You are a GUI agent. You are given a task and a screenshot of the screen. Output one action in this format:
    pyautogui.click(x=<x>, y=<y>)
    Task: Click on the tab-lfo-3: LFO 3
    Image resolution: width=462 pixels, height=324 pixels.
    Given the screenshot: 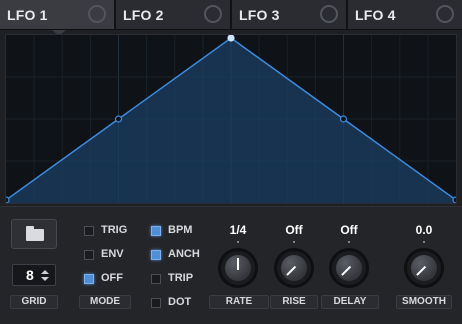 What is the action you would take?
    pyautogui.click(x=289, y=15)
    